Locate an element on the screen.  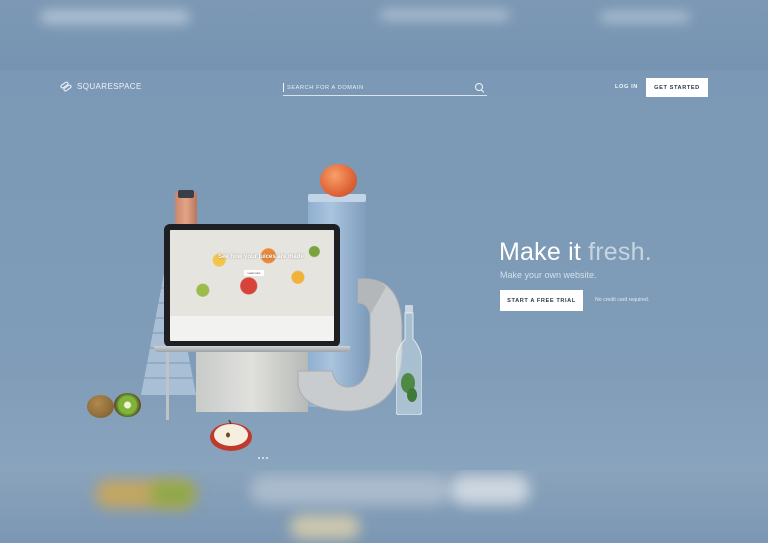
search-input: SEARCH FOR A DOMAIN is located at coordinates (381, 88).